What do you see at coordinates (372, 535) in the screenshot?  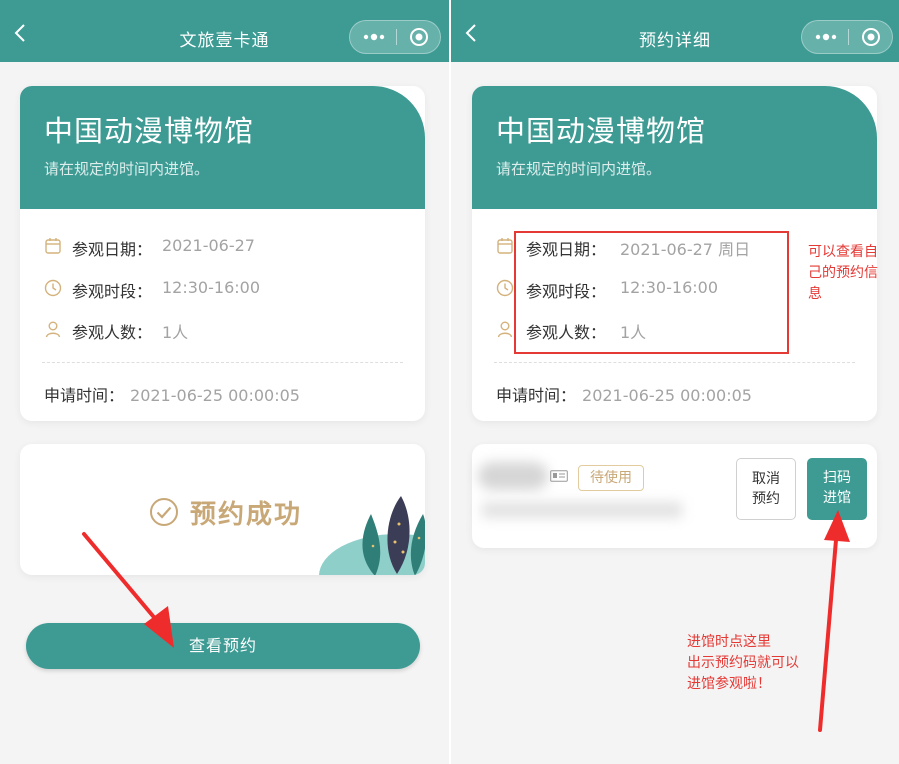 I see `plant-decoration` at bounding box center [372, 535].